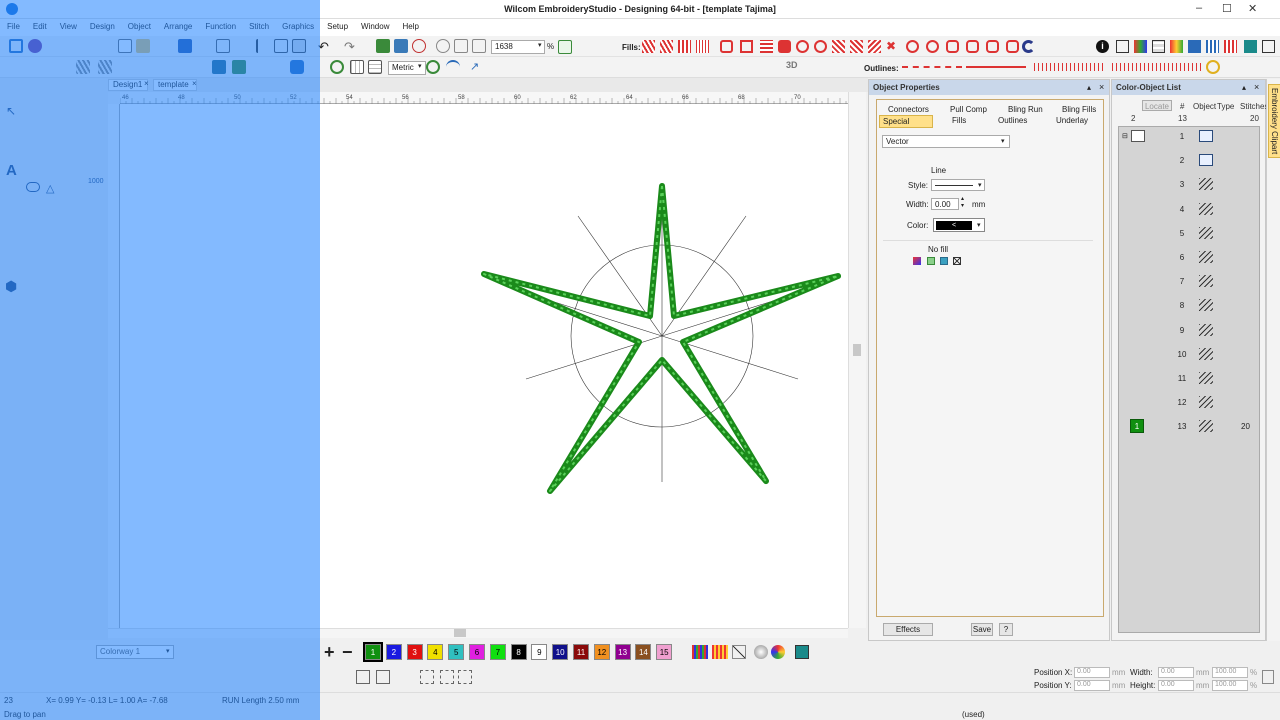 This screenshot has width=1280, height=720. I want to click on fill-circles-icon, so click(932, 46).